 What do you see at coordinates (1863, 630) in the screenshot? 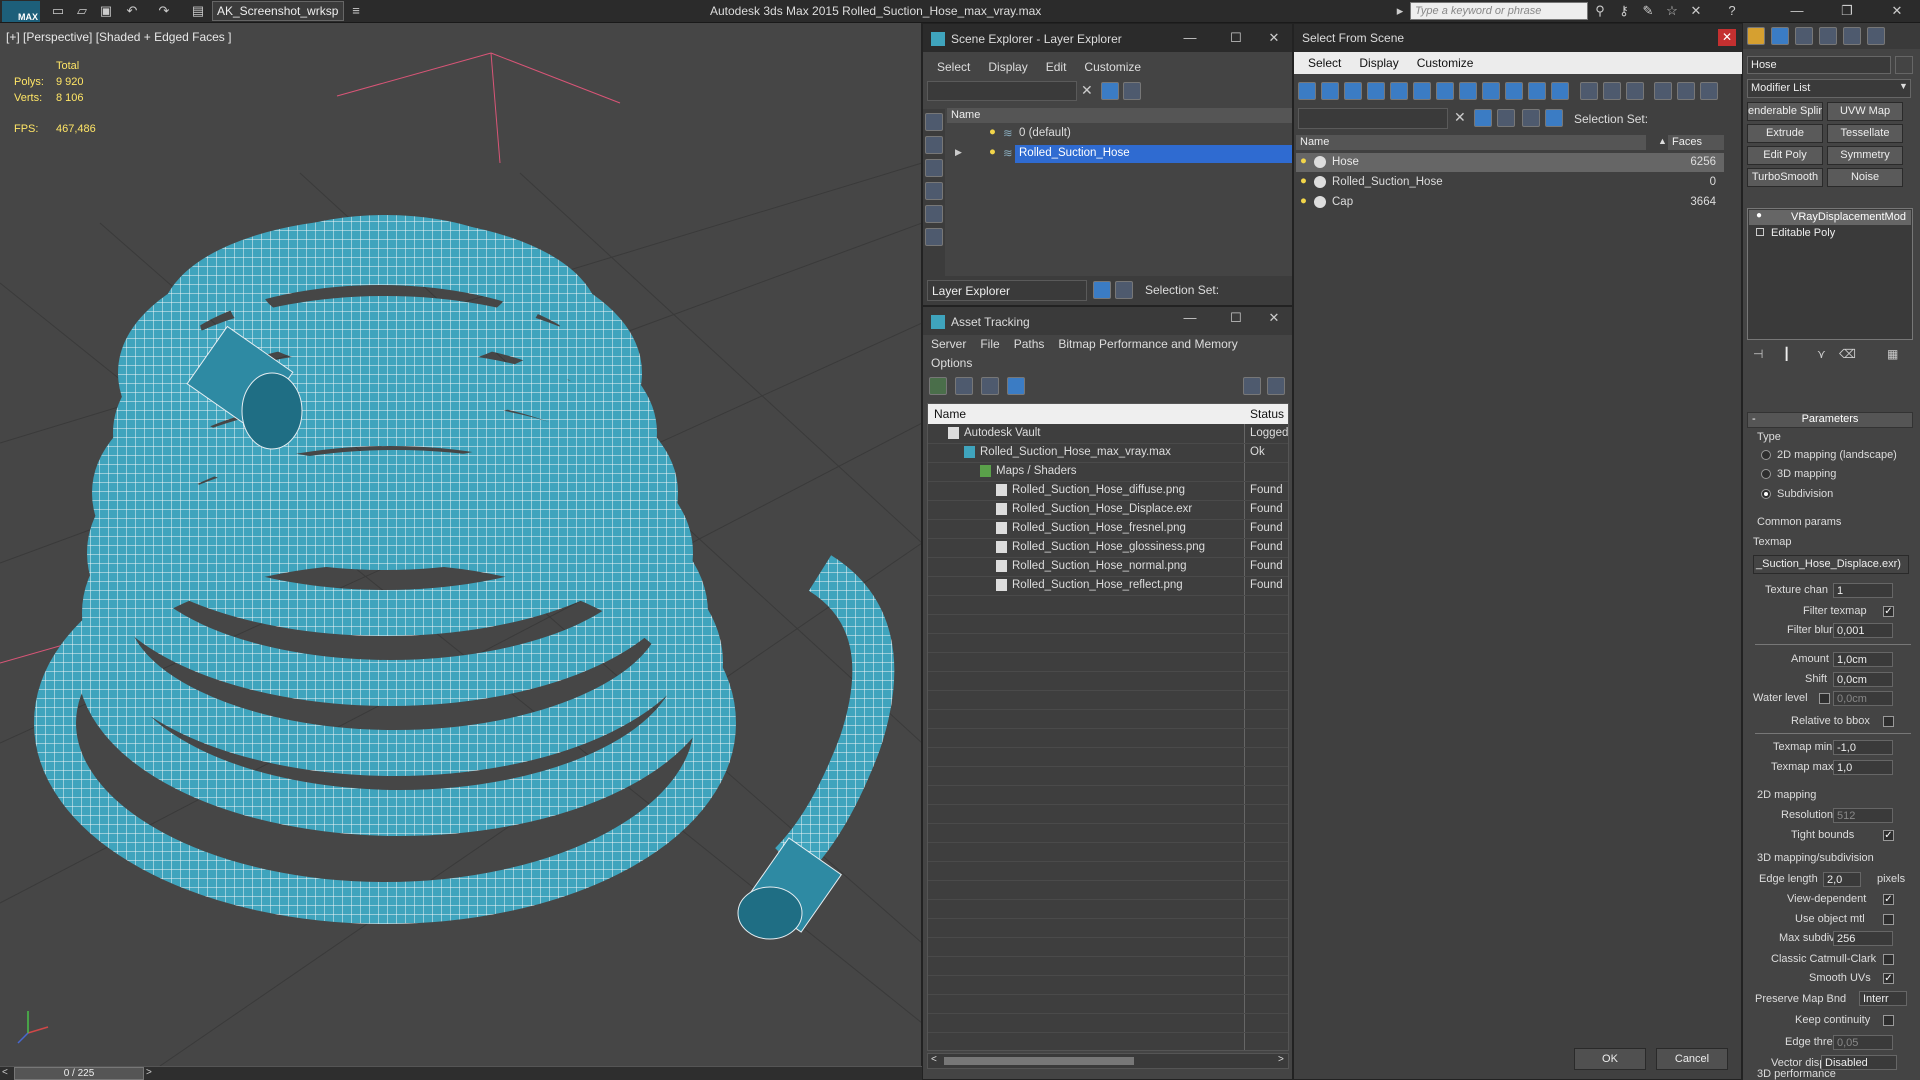
I see `filter-blur-spinner: 0,001` at bounding box center [1863, 630].